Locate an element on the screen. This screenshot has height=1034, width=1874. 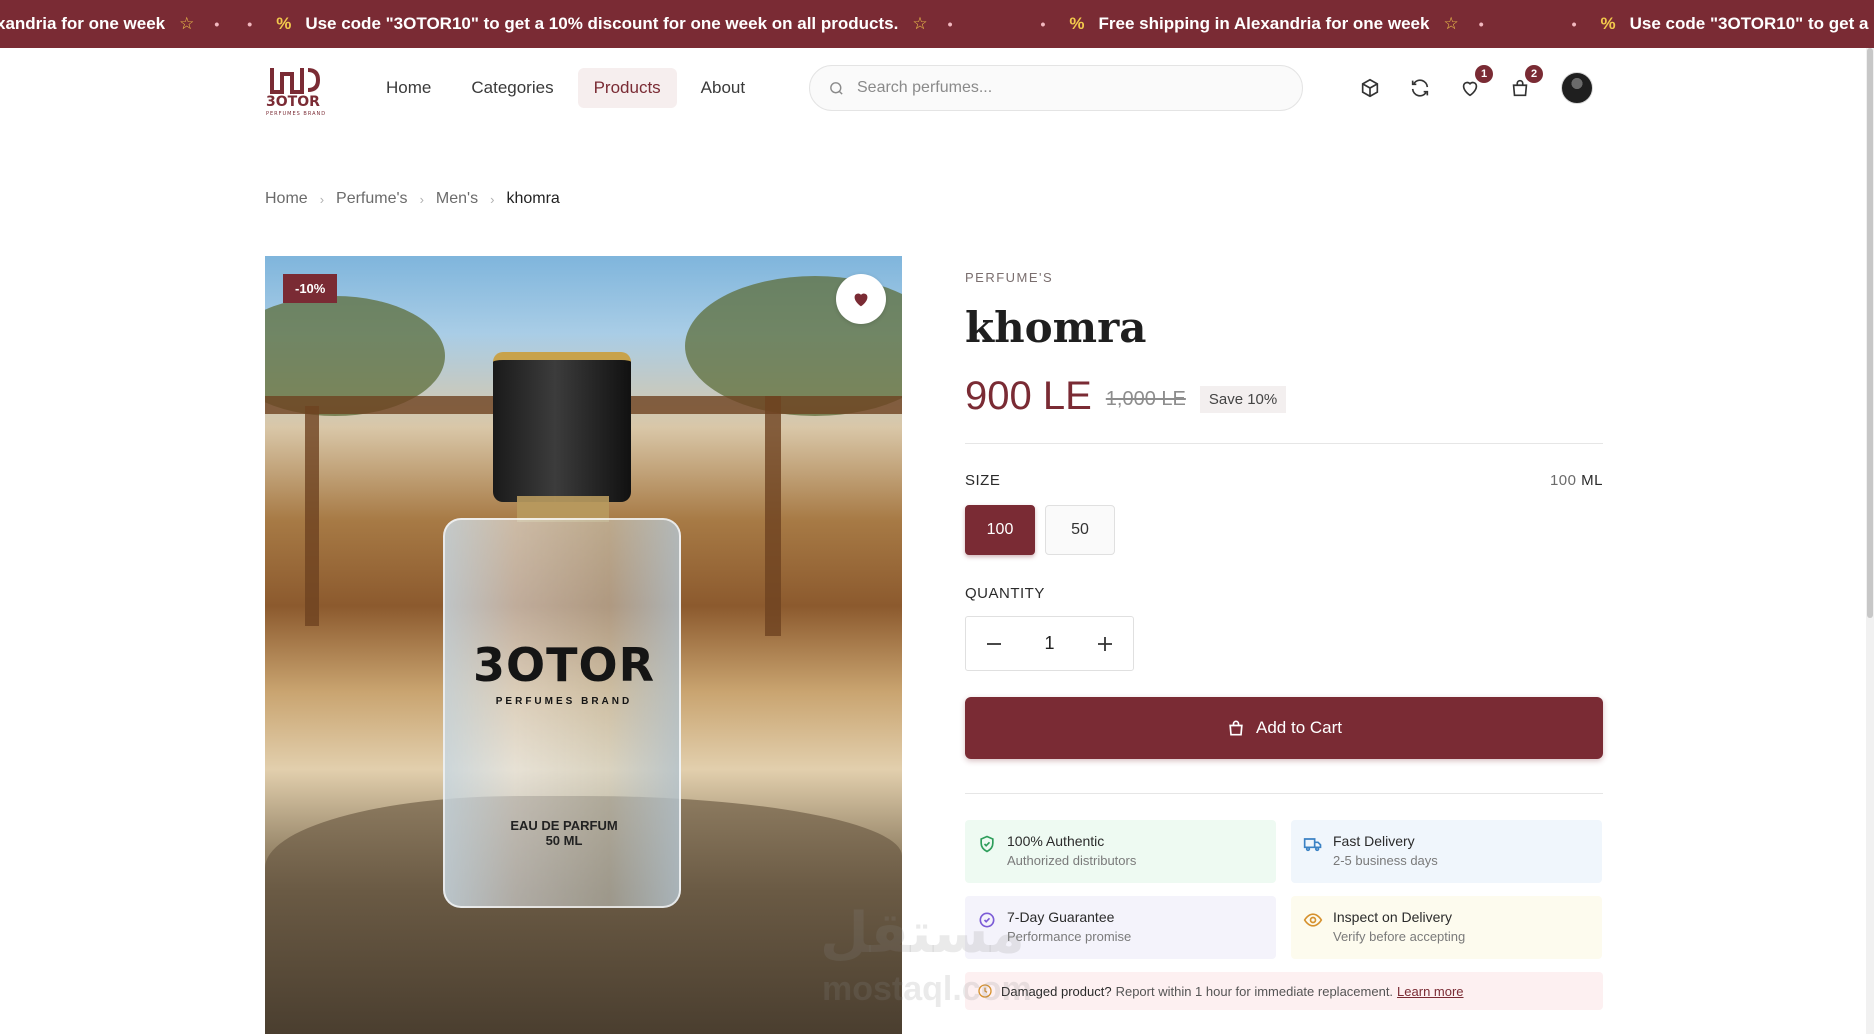
size-header: SIZE 100 ML is located at coordinates (1284, 480).